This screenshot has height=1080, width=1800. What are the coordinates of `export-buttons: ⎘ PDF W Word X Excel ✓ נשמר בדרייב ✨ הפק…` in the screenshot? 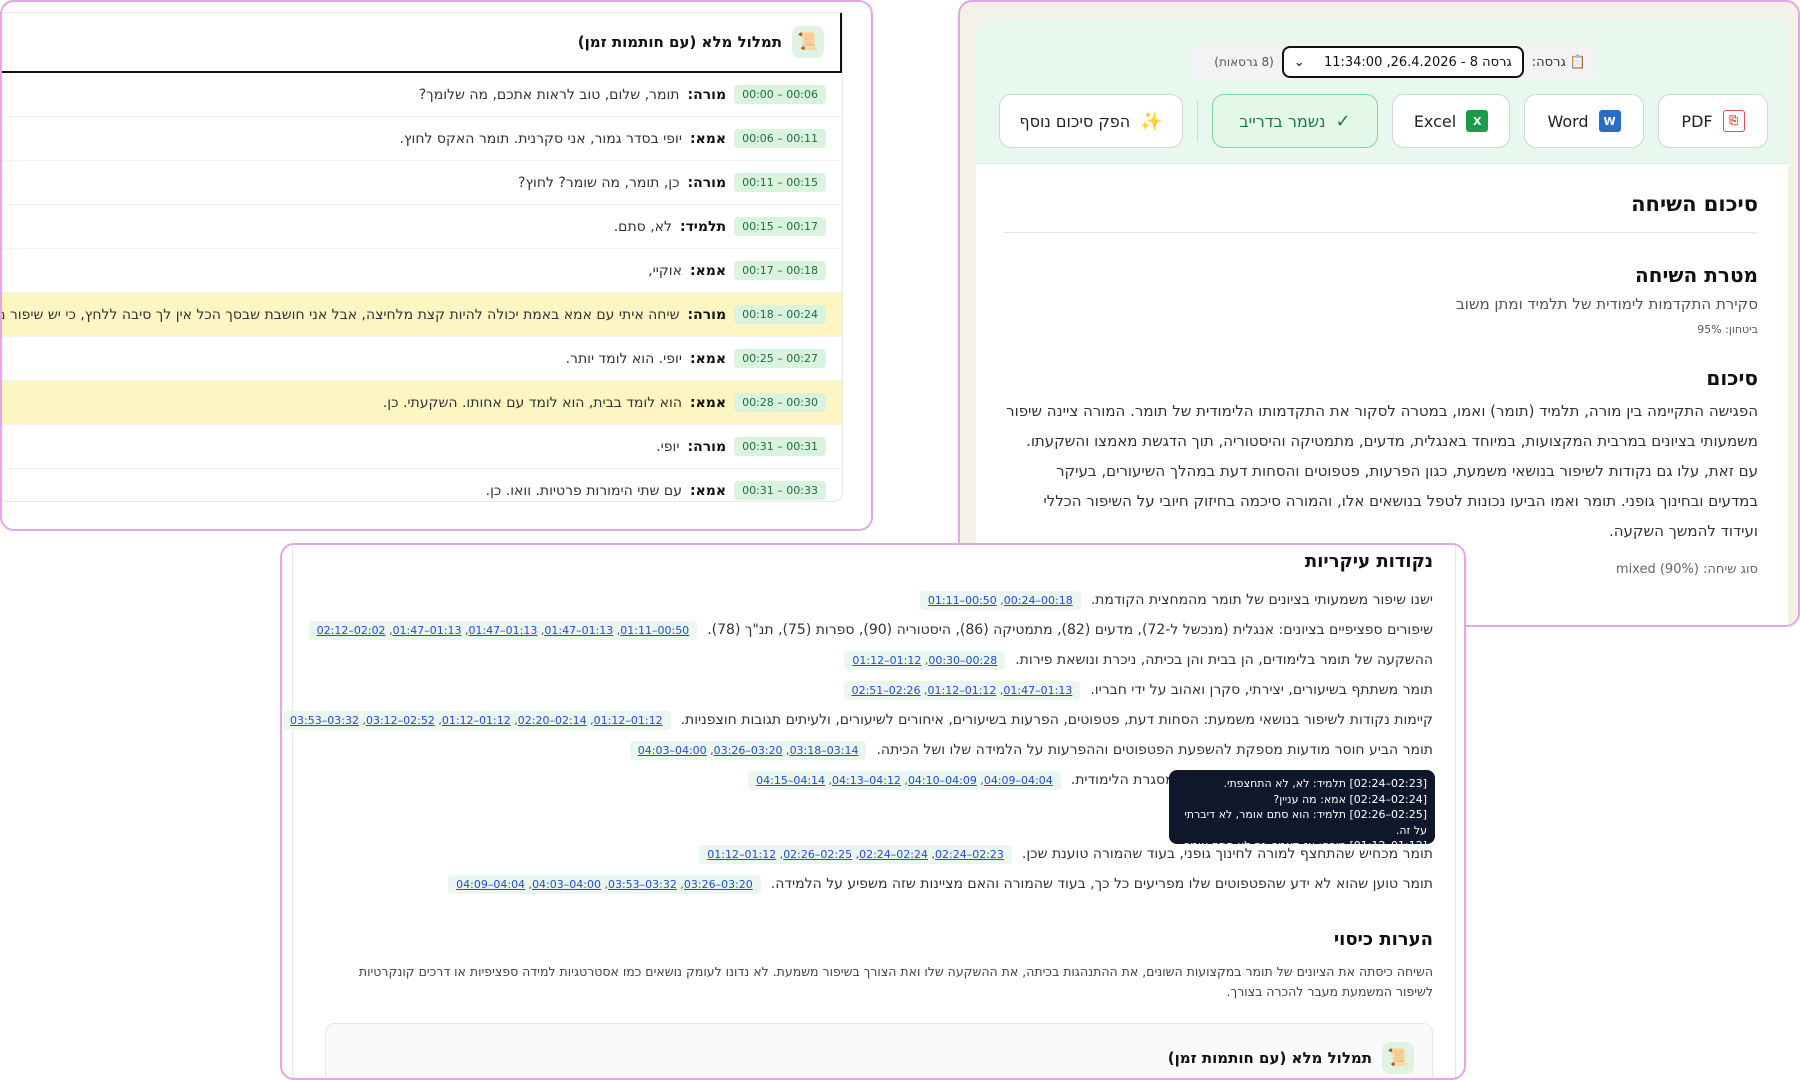 It's located at (1383, 121).